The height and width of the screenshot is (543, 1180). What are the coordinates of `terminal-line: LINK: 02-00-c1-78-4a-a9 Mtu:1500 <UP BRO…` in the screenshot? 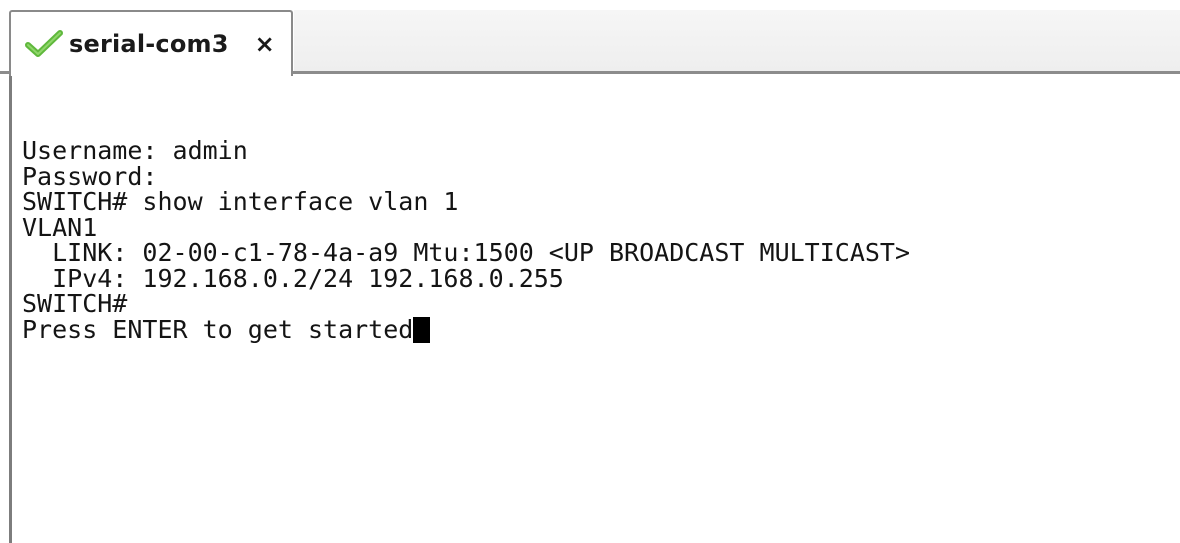 It's located at (466, 252).